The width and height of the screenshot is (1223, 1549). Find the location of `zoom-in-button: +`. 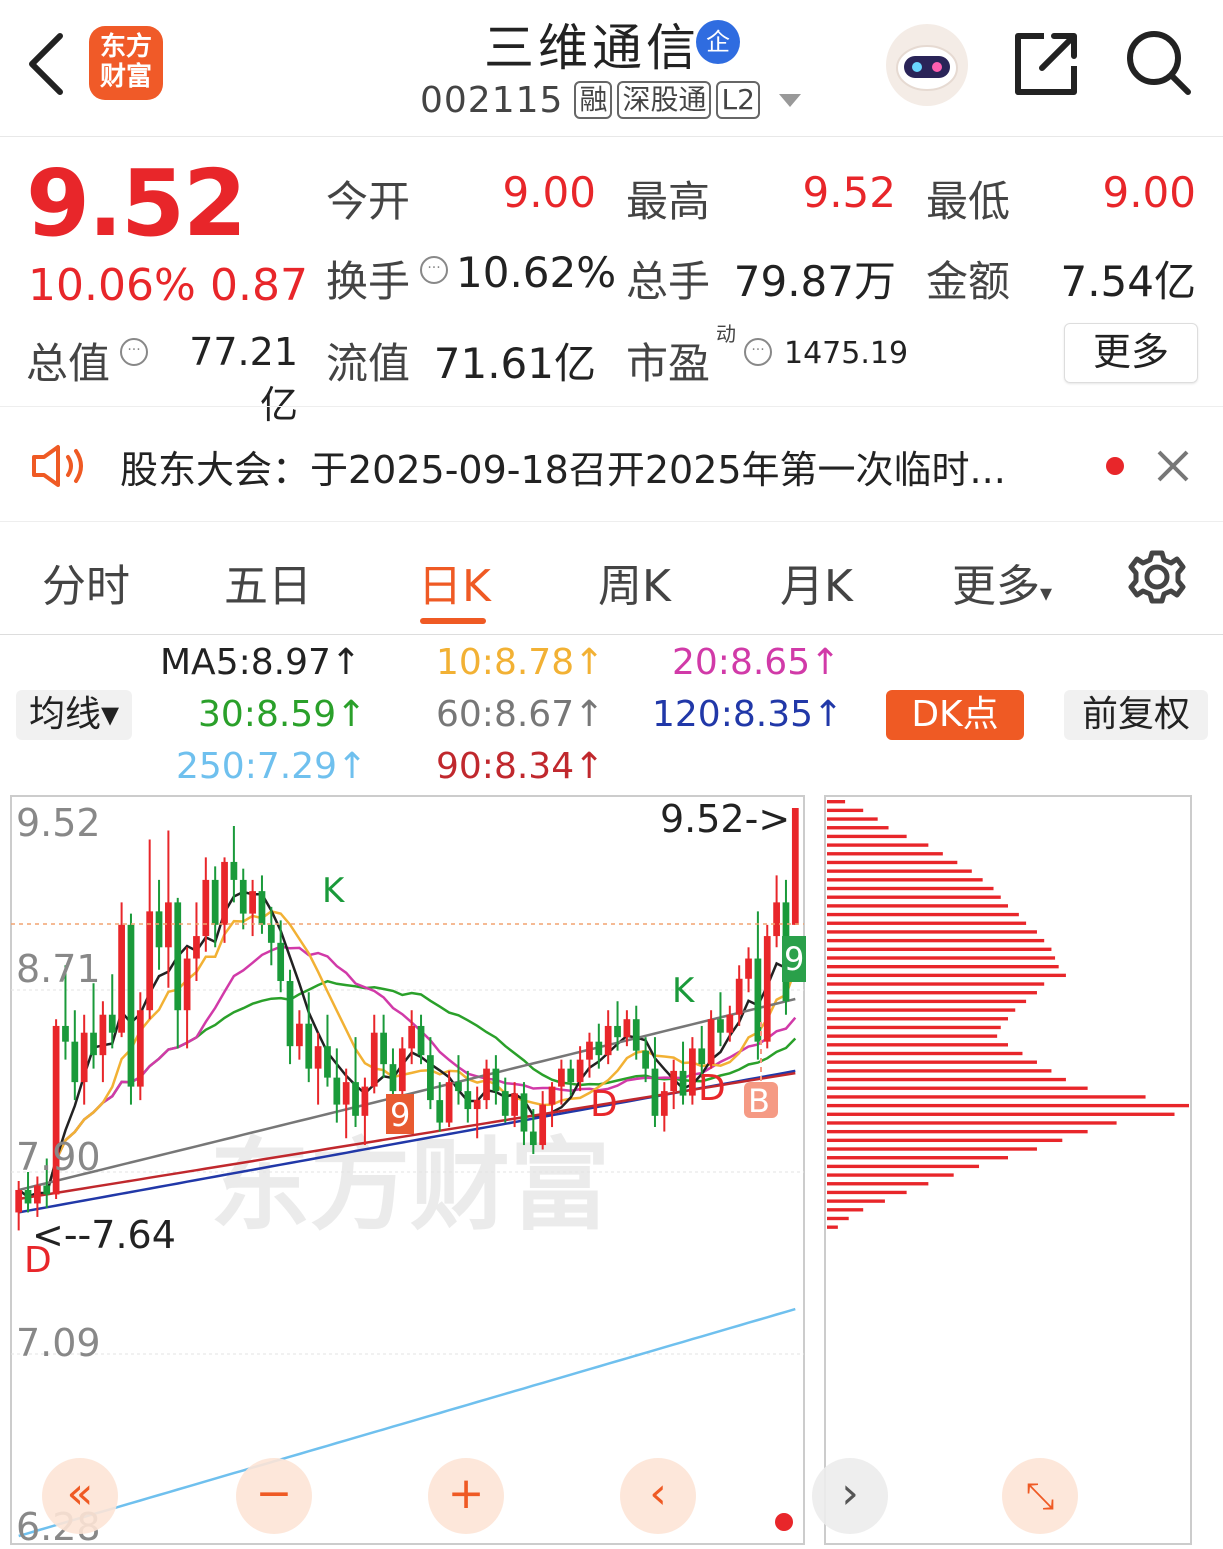

zoom-in-button: + is located at coordinates (466, 1496).